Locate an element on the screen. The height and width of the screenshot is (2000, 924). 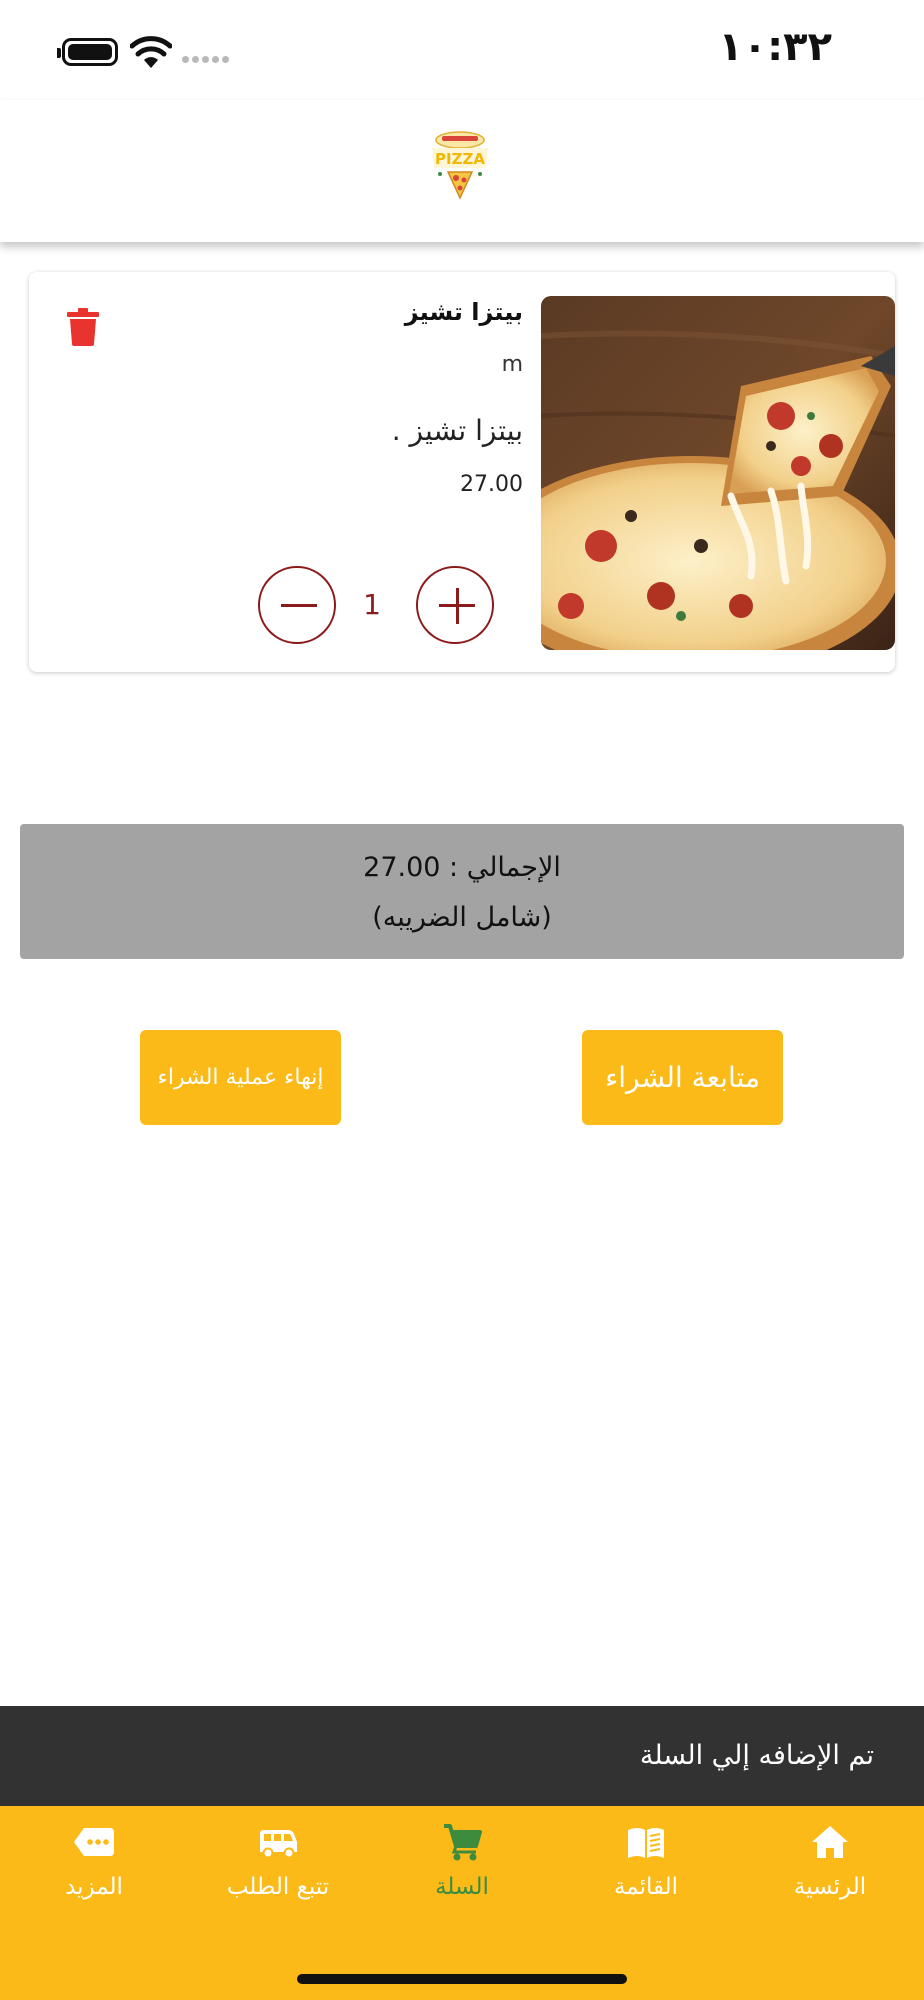
cellular-signal-icon is located at coordinates (205, 59).